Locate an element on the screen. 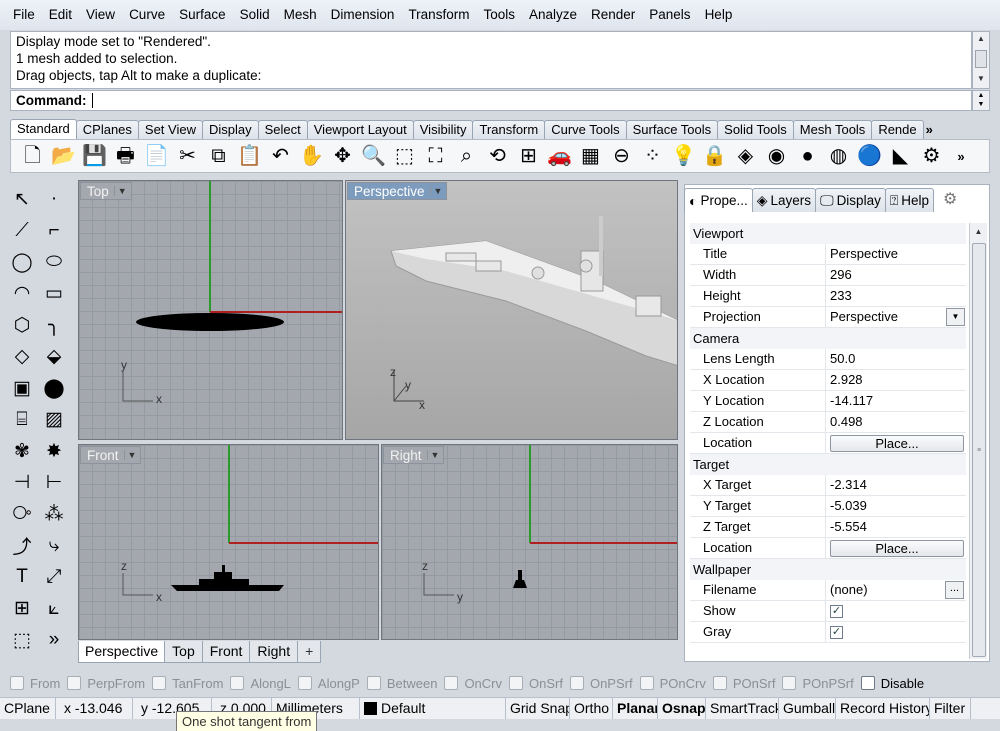 The height and width of the screenshot is (731, 1000). osnap-poncrv: POnCrv is located at coordinates (672, 683).